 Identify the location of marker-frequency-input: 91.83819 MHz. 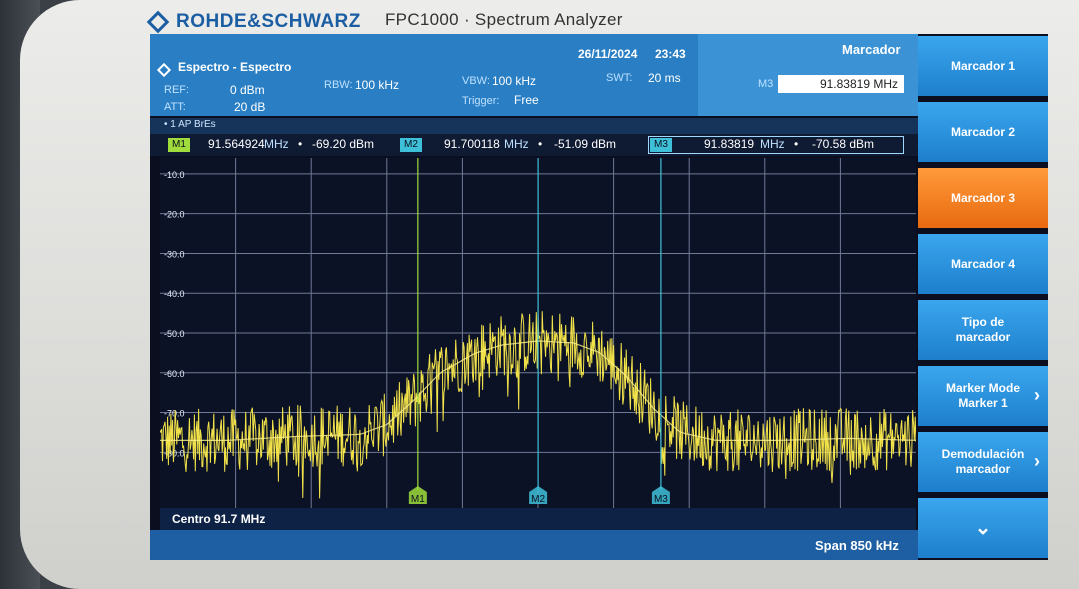
(841, 84).